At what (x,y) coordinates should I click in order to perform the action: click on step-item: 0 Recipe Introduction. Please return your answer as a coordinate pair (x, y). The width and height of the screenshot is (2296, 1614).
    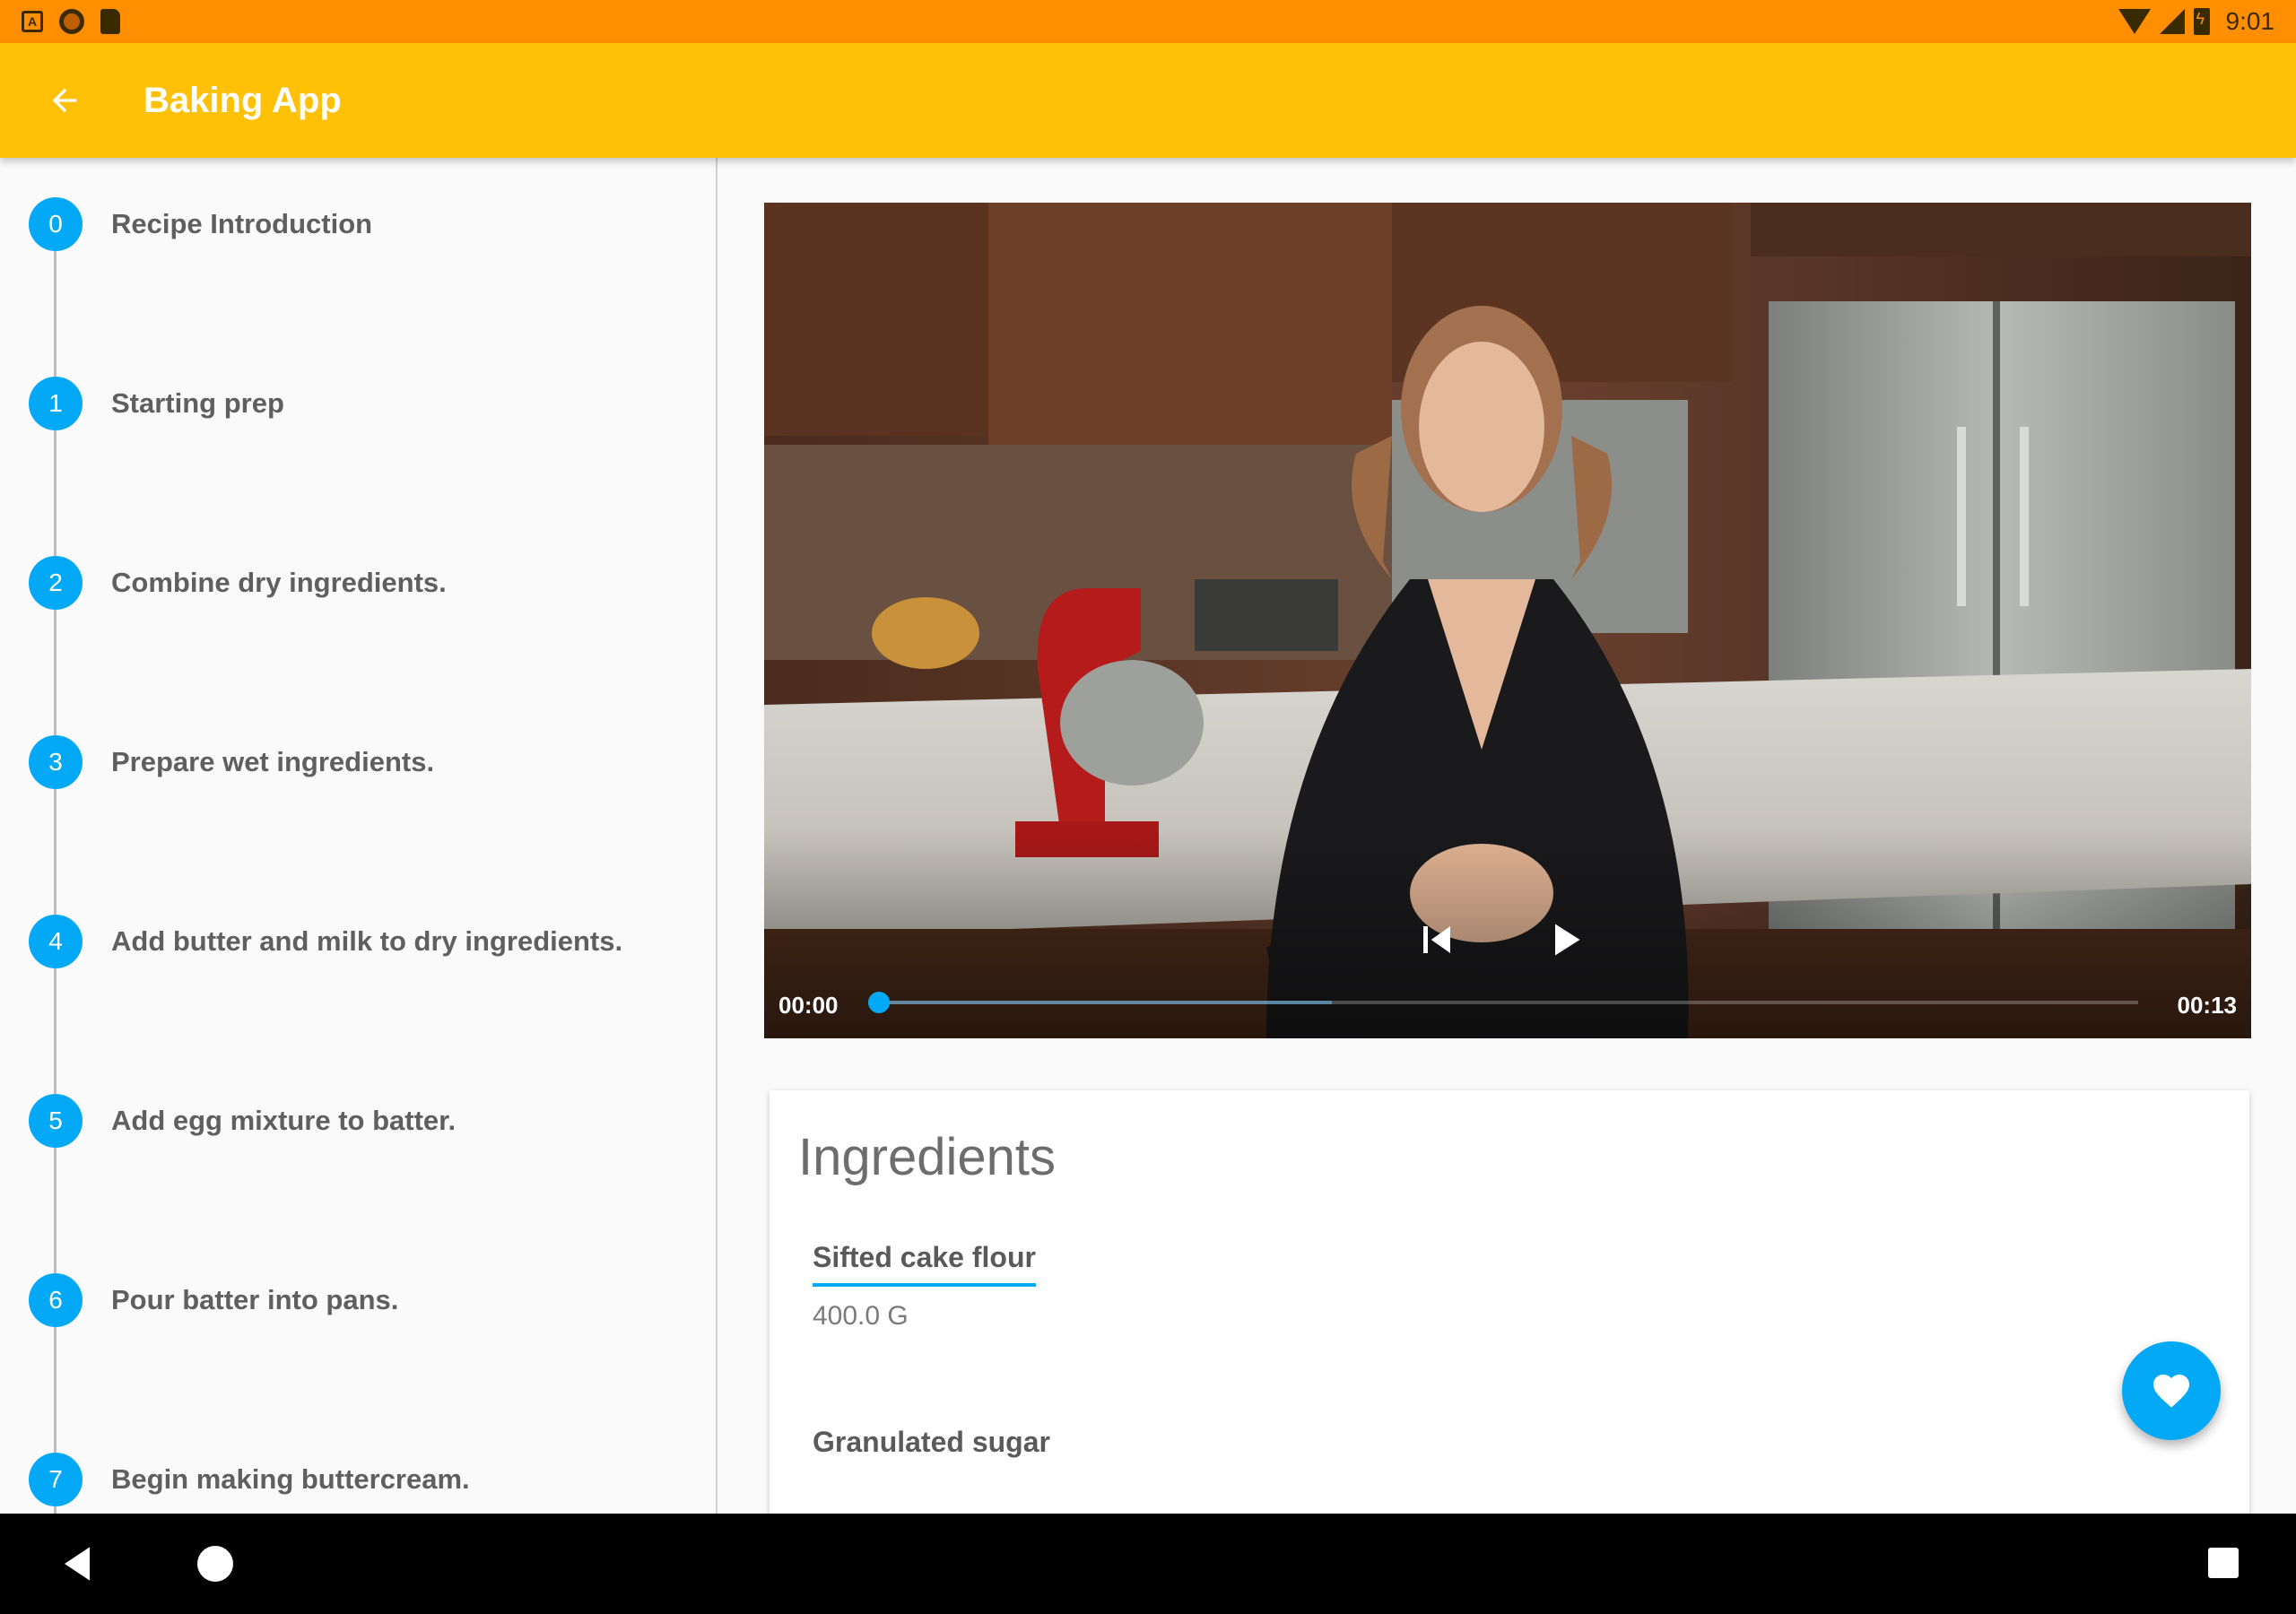
    Looking at the image, I should click on (358, 211).